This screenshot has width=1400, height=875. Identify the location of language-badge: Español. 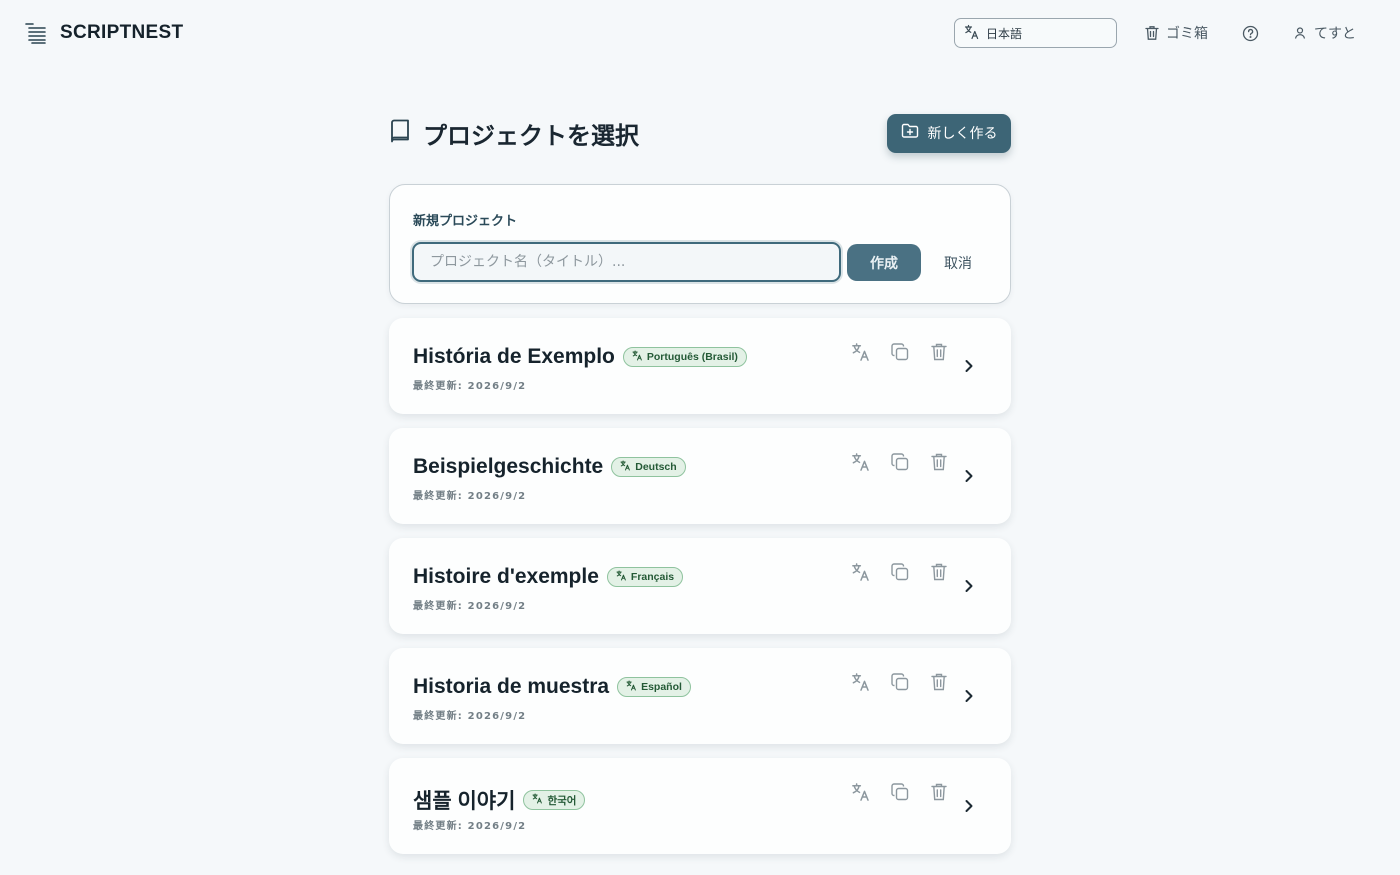
(654, 687).